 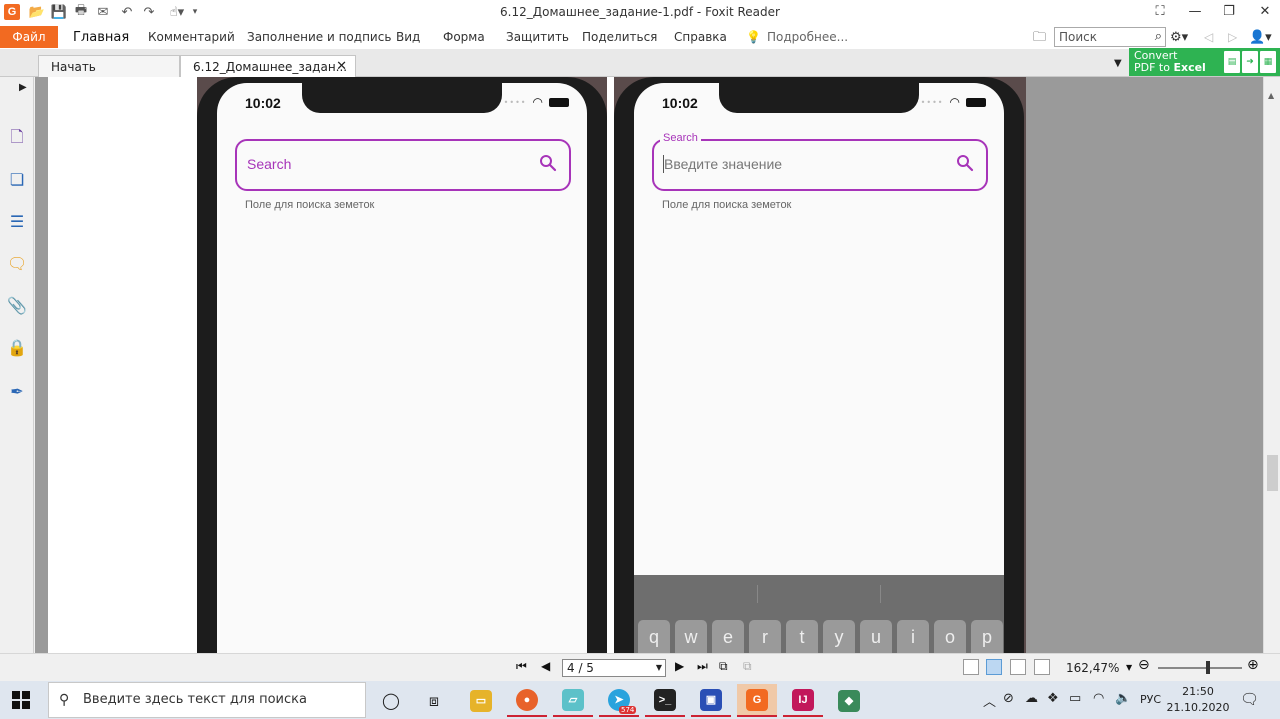 What do you see at coordinates (391, 700) in the screenshot?
I see `cortana-circle-icon: ◯` at bounding box center [391, 700].